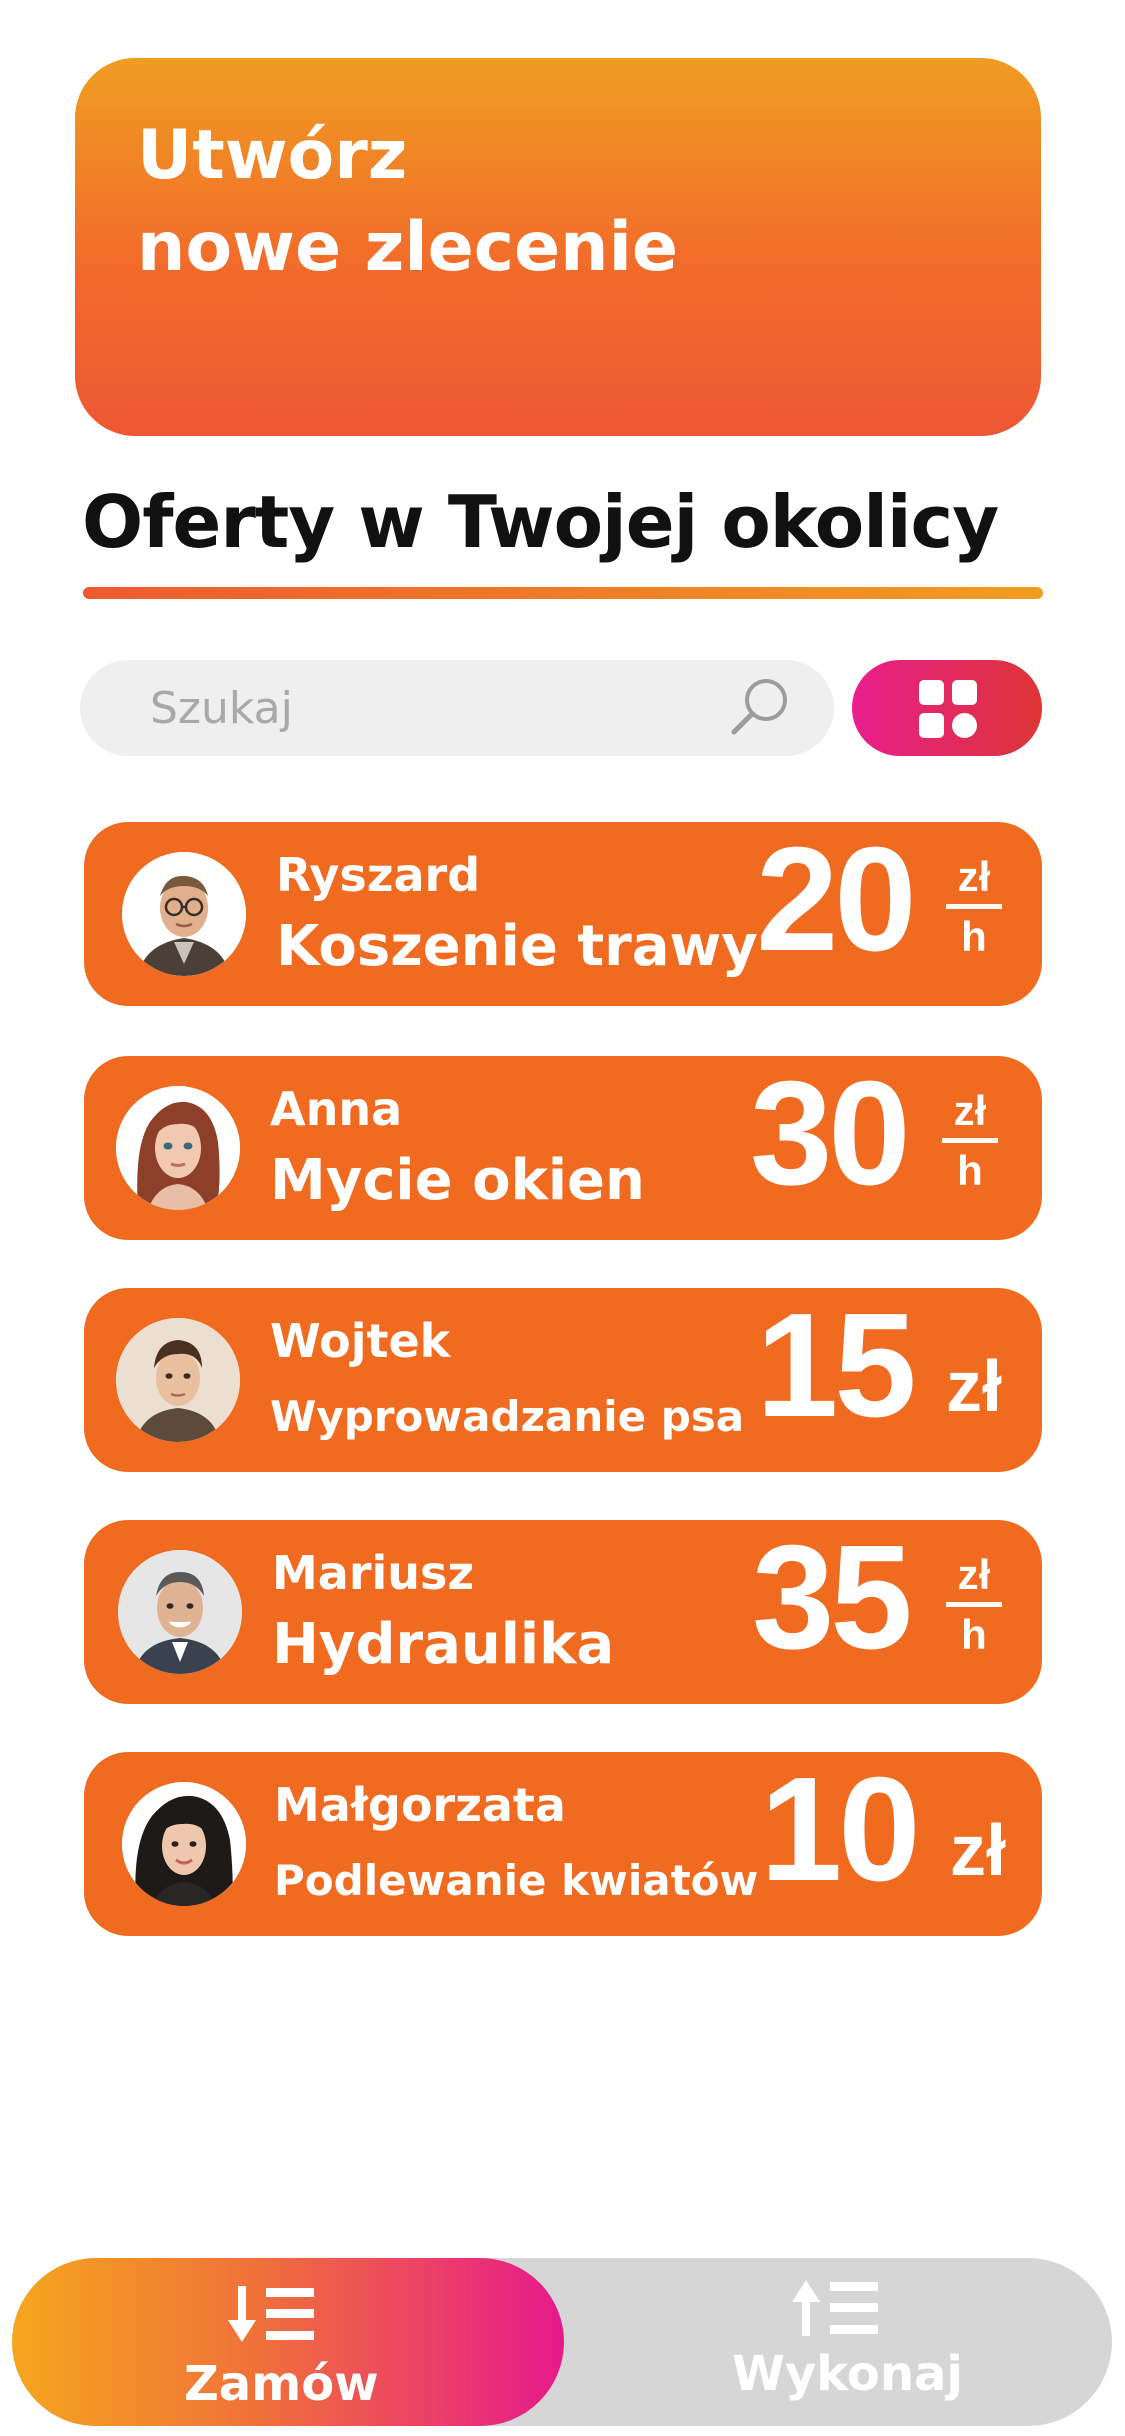 The width and height of the screenshot is (1125, 2436). I want to click on sort-up-list-icon, so click(835, 2308).